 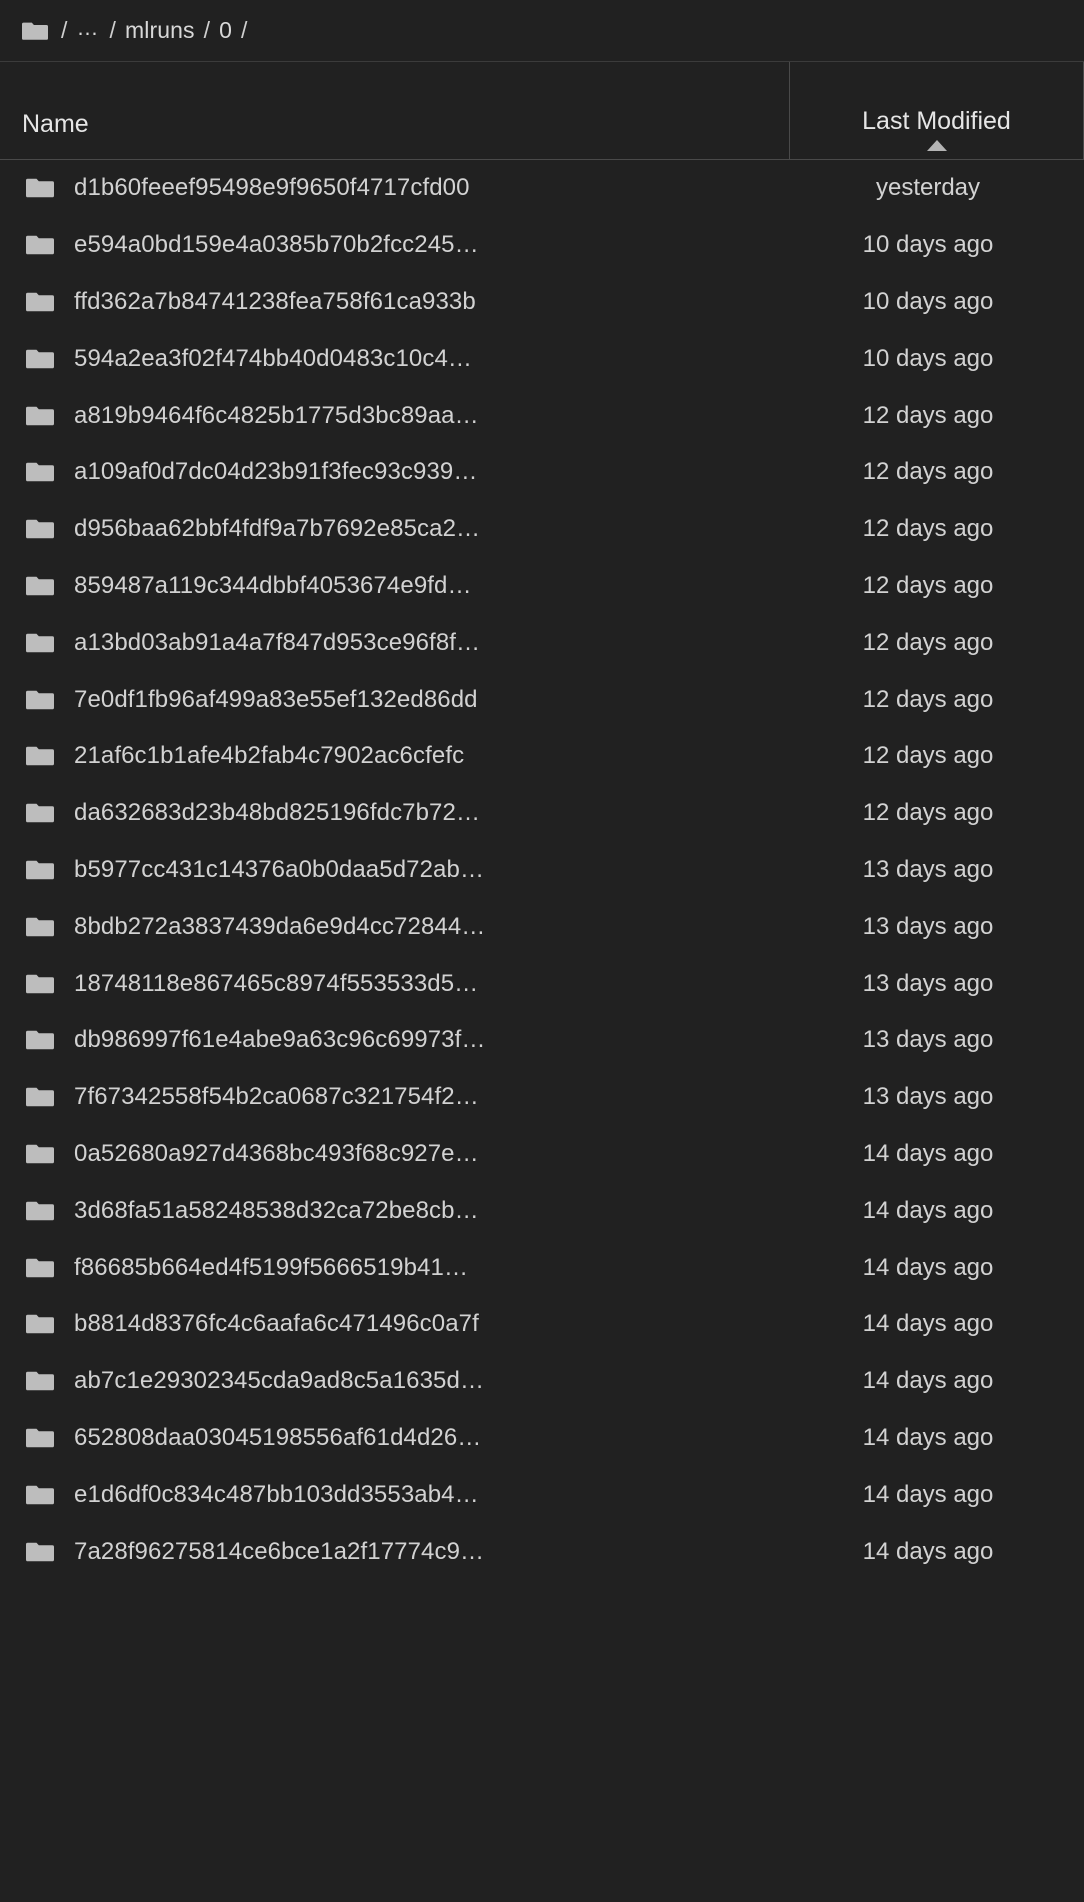 What do you see at coordinates (542, 31) in the screenshot?
I see `breadcrumb: / … / mlruns / 0 /` at bounding box center [542, 31].